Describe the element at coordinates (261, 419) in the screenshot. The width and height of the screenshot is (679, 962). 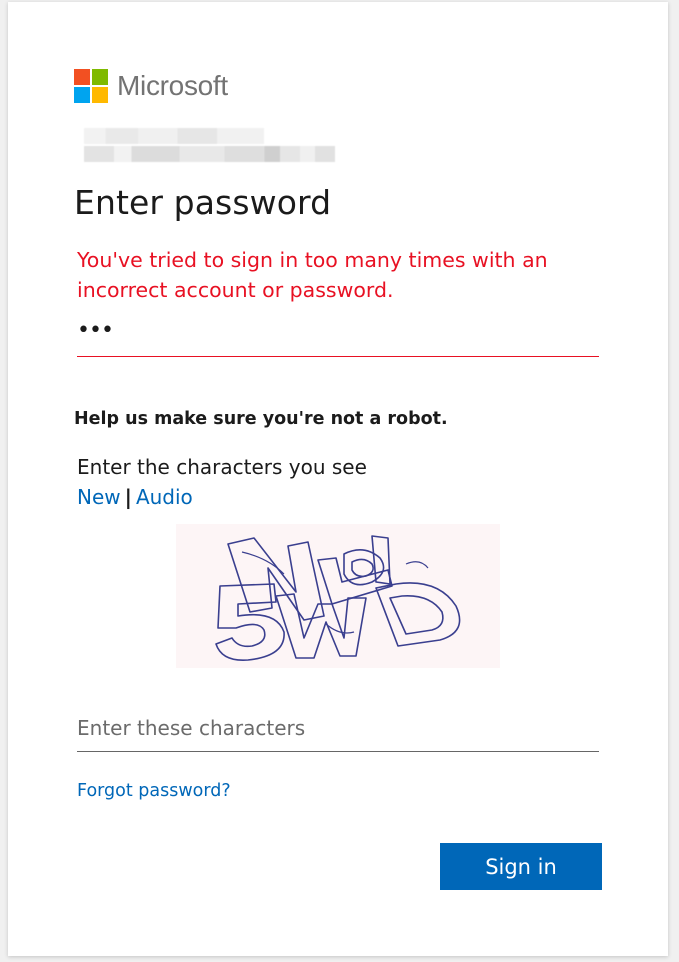
I see `captcha-heading: Help us make sure you're not a robot.` at that location.